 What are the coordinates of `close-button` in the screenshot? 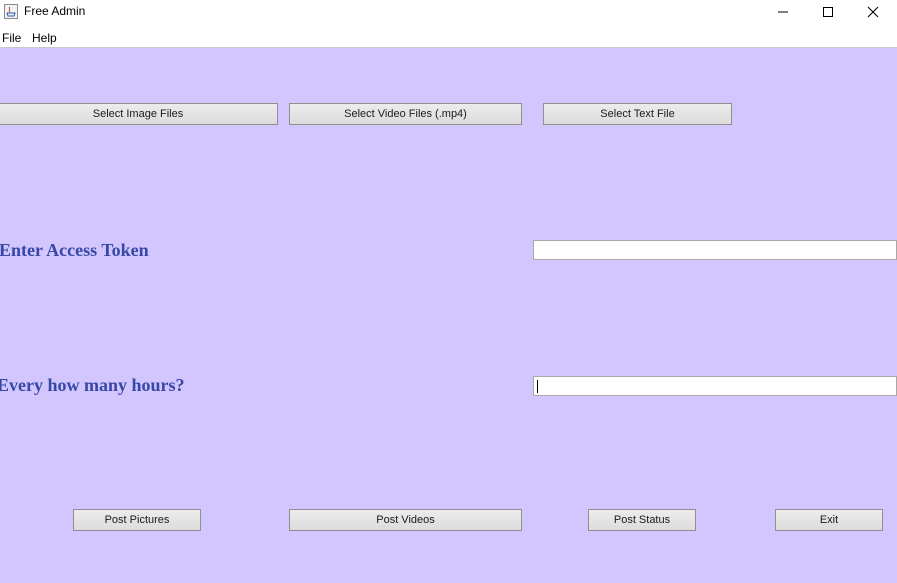 It's located at (873, 12).